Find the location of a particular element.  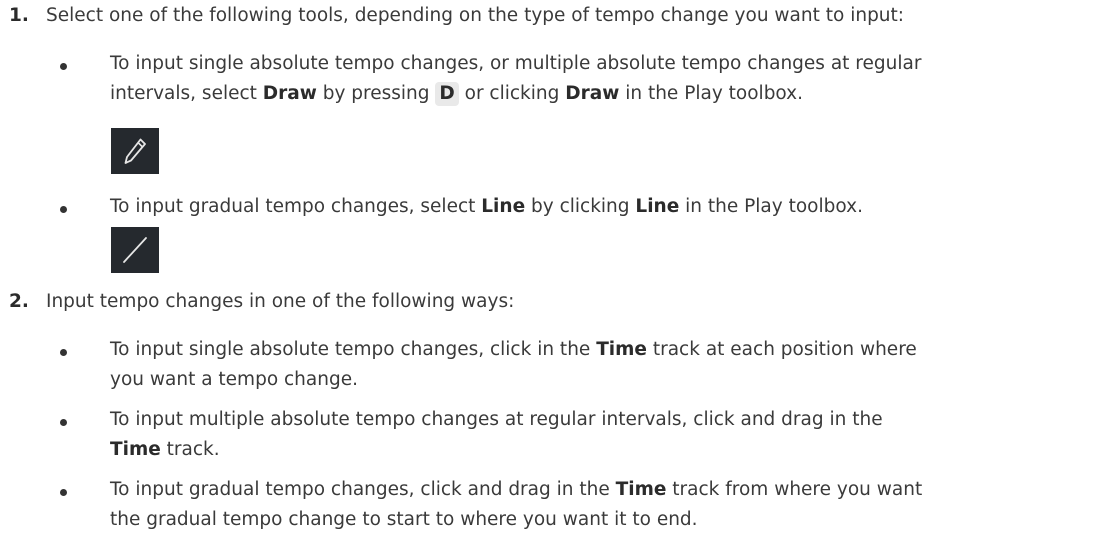

keyboard-shortcut: D is located at coordinates (447, 94).